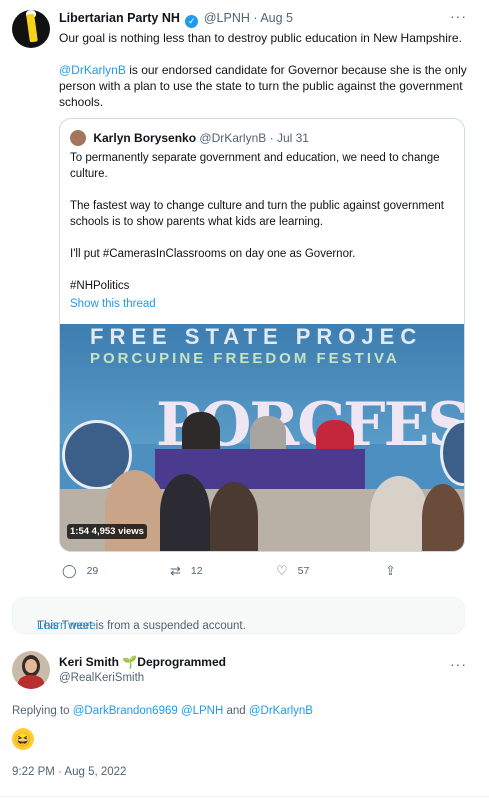 This screenshot has width=489, height=802. Describe the element at coordinates (236, 711) in the screenshot. I see `replying-and: and` at that location.